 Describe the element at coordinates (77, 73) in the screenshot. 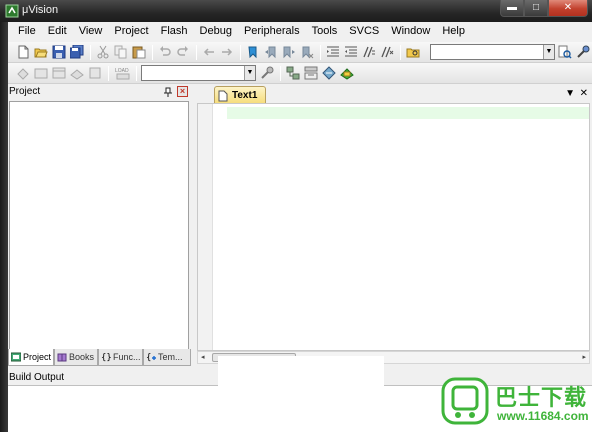

I see `batch-build-icon` at that location.